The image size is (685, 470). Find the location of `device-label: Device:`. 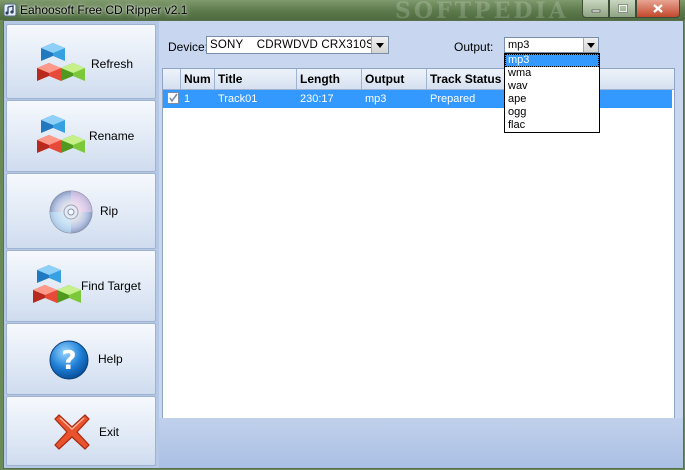

device-label: Device: is located at coordinates (188, 47).